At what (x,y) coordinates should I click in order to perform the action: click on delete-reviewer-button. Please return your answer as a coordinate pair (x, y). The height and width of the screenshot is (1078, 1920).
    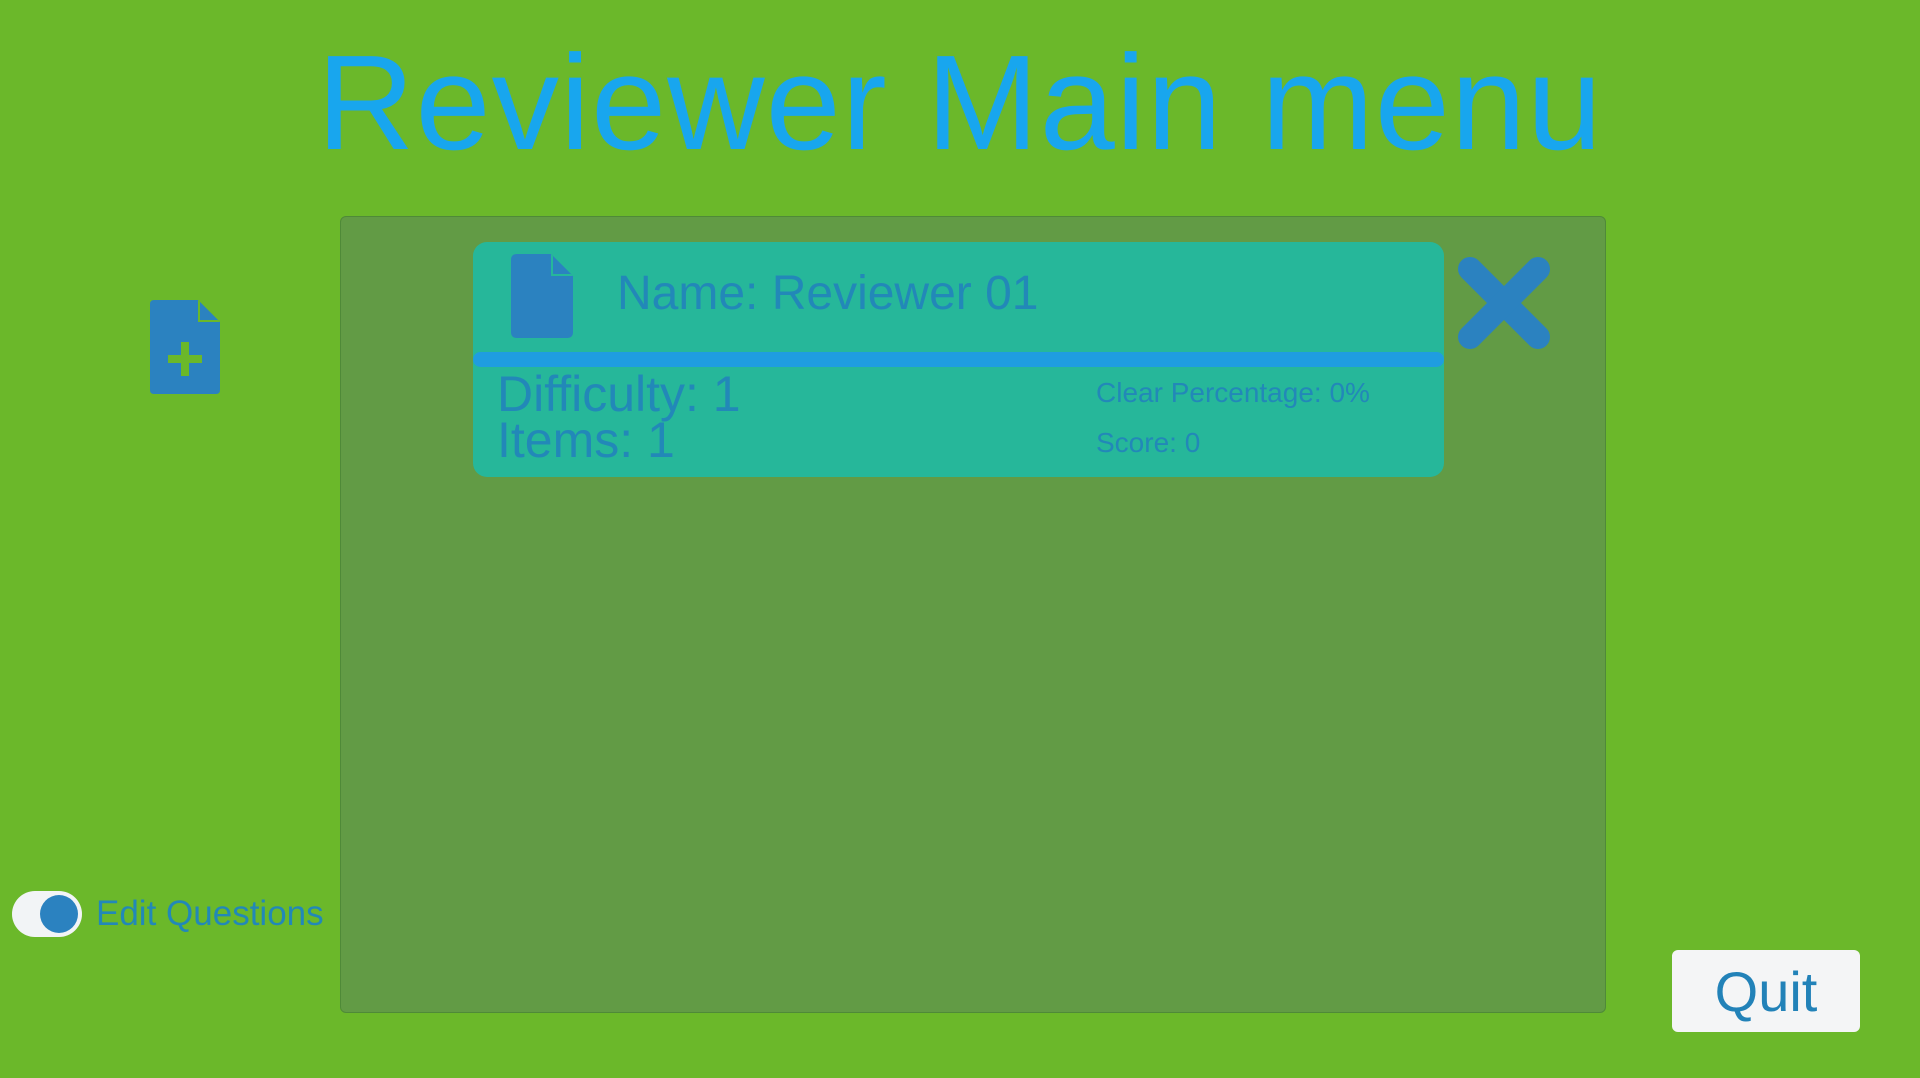
    Looking at the image, I should click on (1504, 303).